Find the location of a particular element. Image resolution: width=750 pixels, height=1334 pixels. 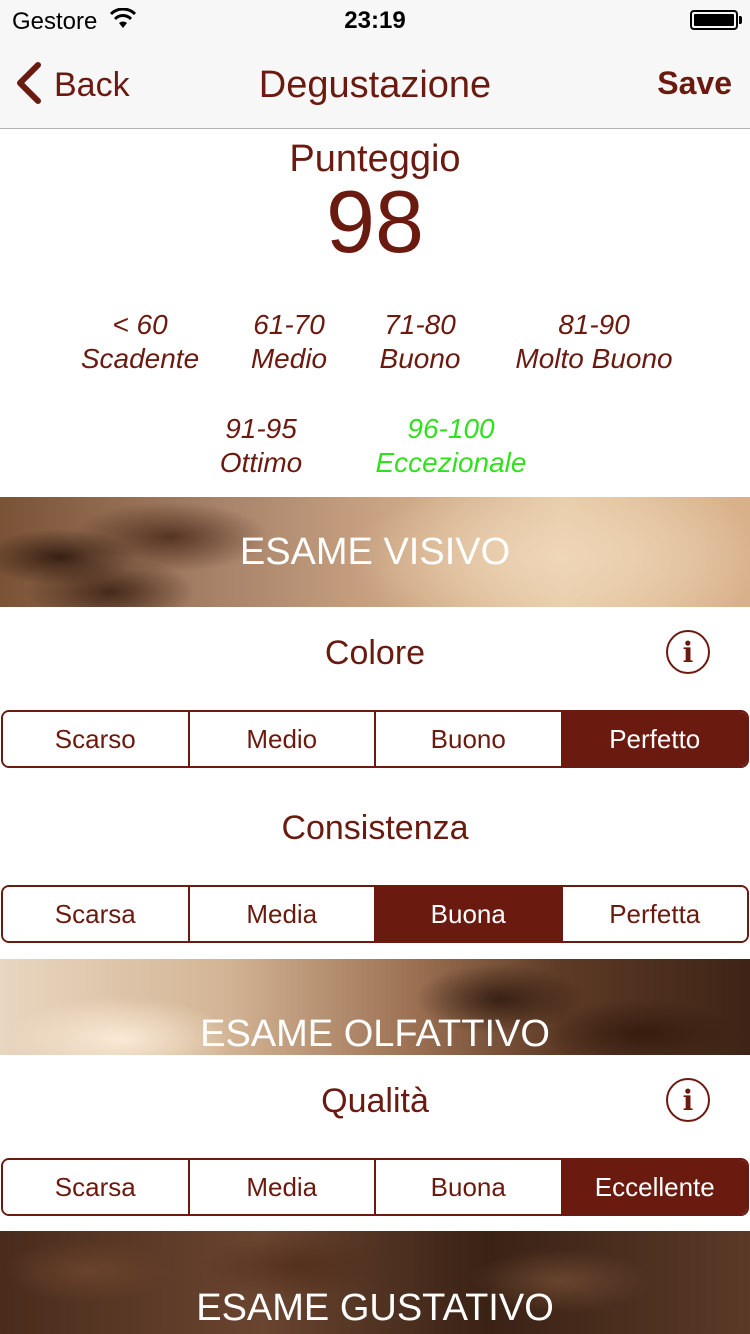

status-bar: Gestore 23:19 is located at coordinates (375, 20).